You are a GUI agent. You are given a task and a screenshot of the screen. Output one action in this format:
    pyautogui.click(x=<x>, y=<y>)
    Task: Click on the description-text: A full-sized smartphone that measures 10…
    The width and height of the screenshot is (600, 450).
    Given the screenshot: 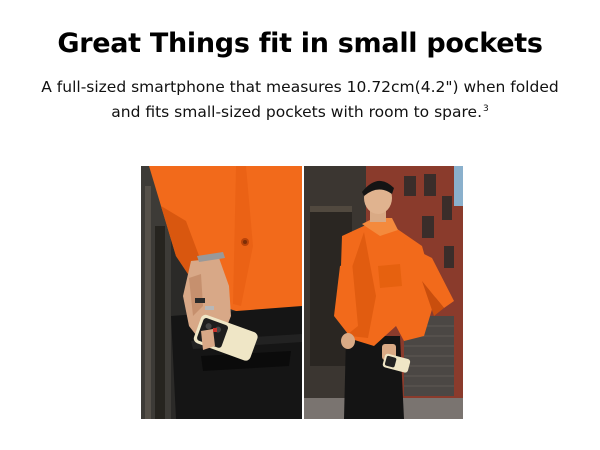 What is the action you would take?
    pyautogui.click(x=300, y=99)
    